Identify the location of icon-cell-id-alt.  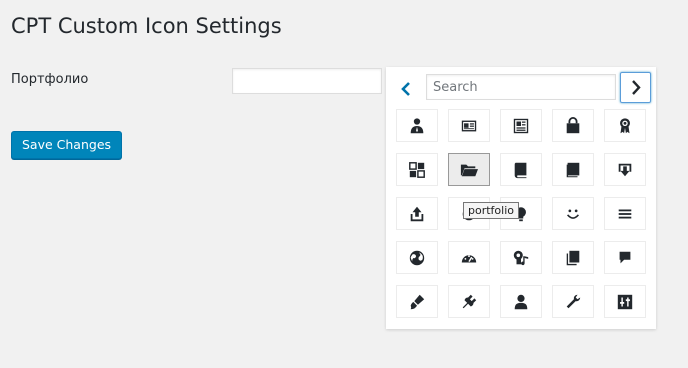
(521, 125).